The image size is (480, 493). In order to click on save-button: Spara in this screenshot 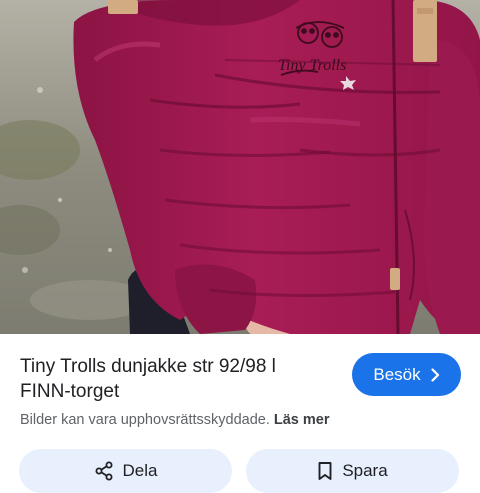, I will do `click(352, 471)`.